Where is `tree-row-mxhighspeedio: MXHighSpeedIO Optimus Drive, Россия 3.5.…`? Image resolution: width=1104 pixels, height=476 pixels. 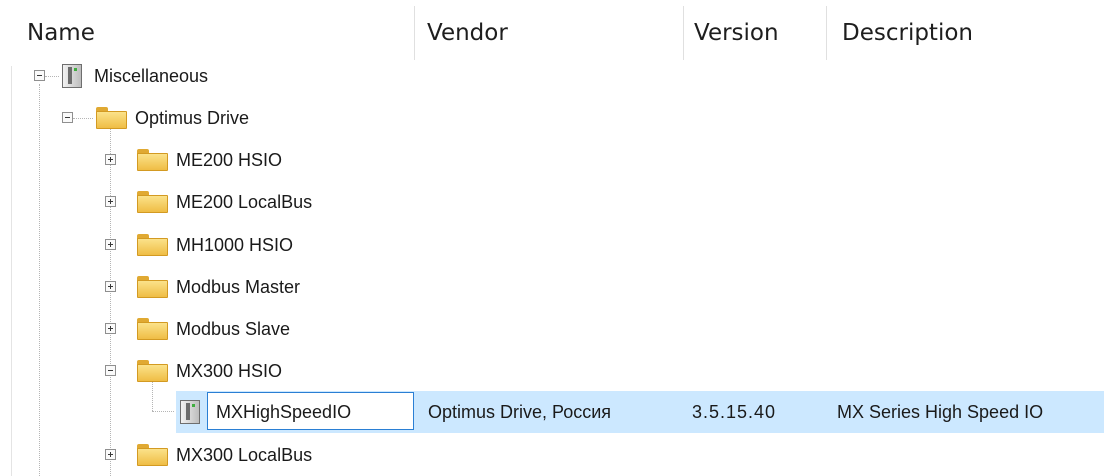
tree-row-mxhighspeedio: MXHighSpeedIO Optimus Drive, Россия 3.5.… is located at coordinates (552, 412).